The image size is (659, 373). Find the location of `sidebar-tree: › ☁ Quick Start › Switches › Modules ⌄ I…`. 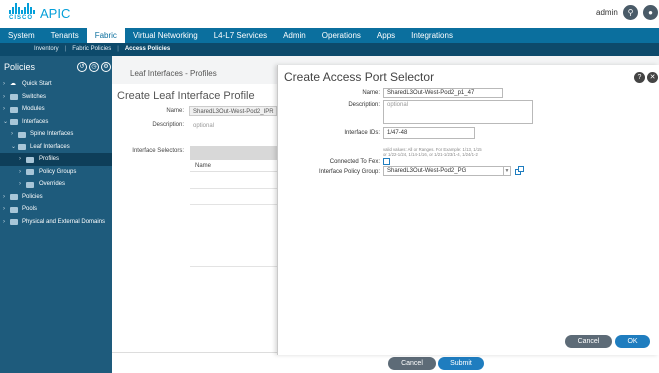

sidebar-tree: › ☁ Quick Start › Switches › Modules ⌄ I… is located at coordinates (56, 153).